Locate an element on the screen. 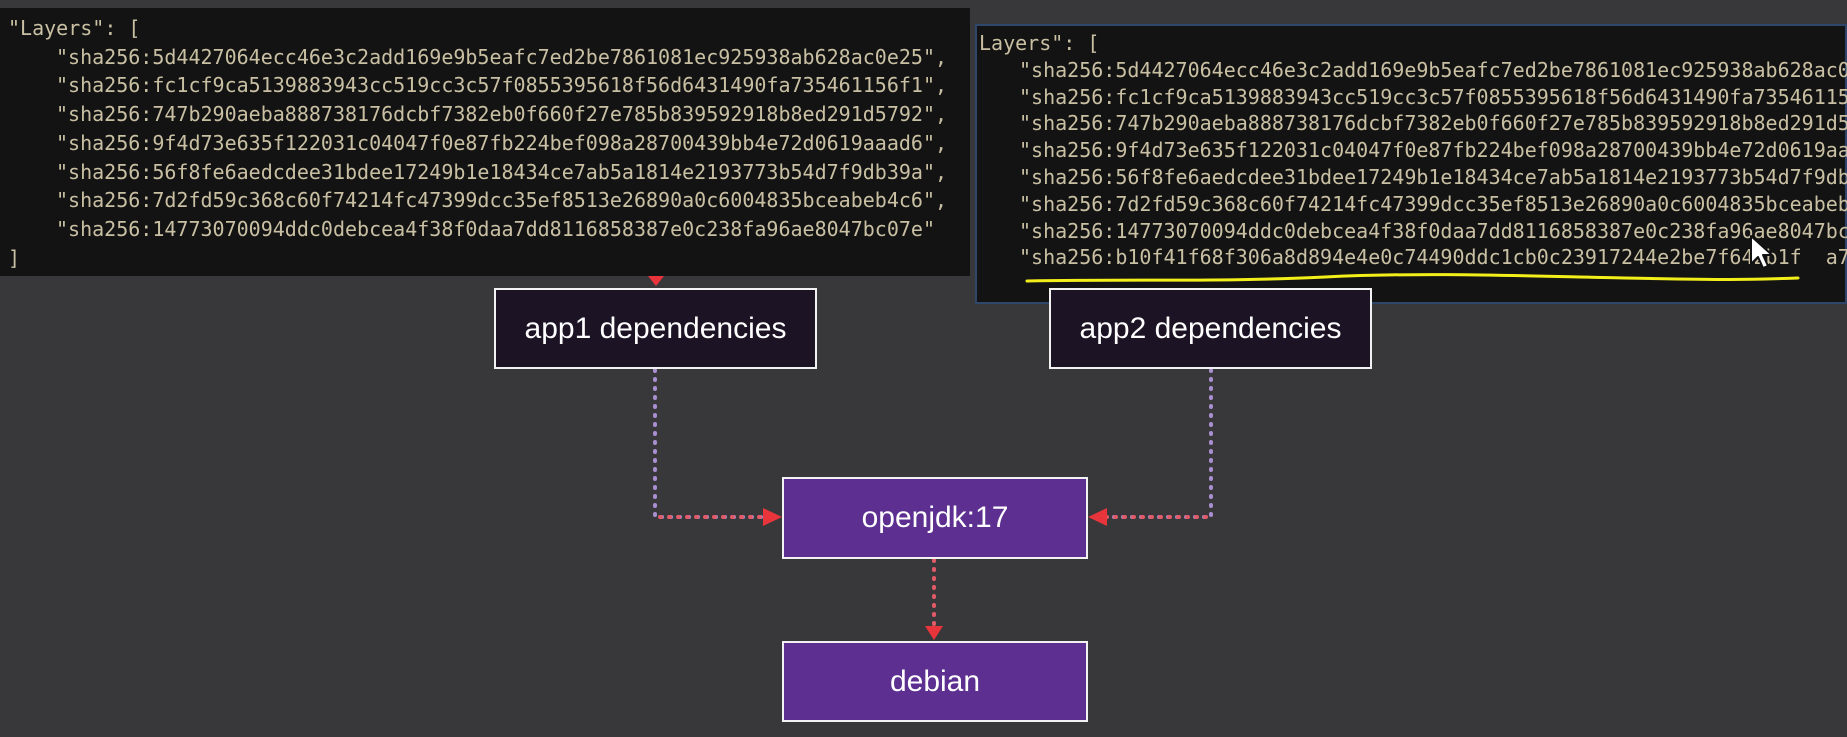  connector-app2-openjdk is located at coordinates (1155, 443).